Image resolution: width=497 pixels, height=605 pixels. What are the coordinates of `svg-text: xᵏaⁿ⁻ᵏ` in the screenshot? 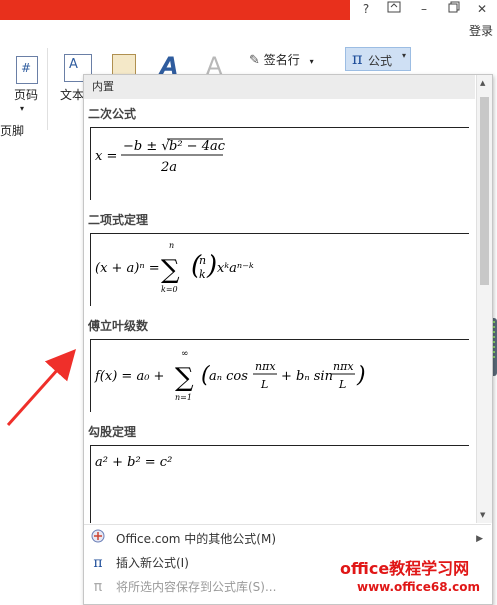 It's located at (235, 268).